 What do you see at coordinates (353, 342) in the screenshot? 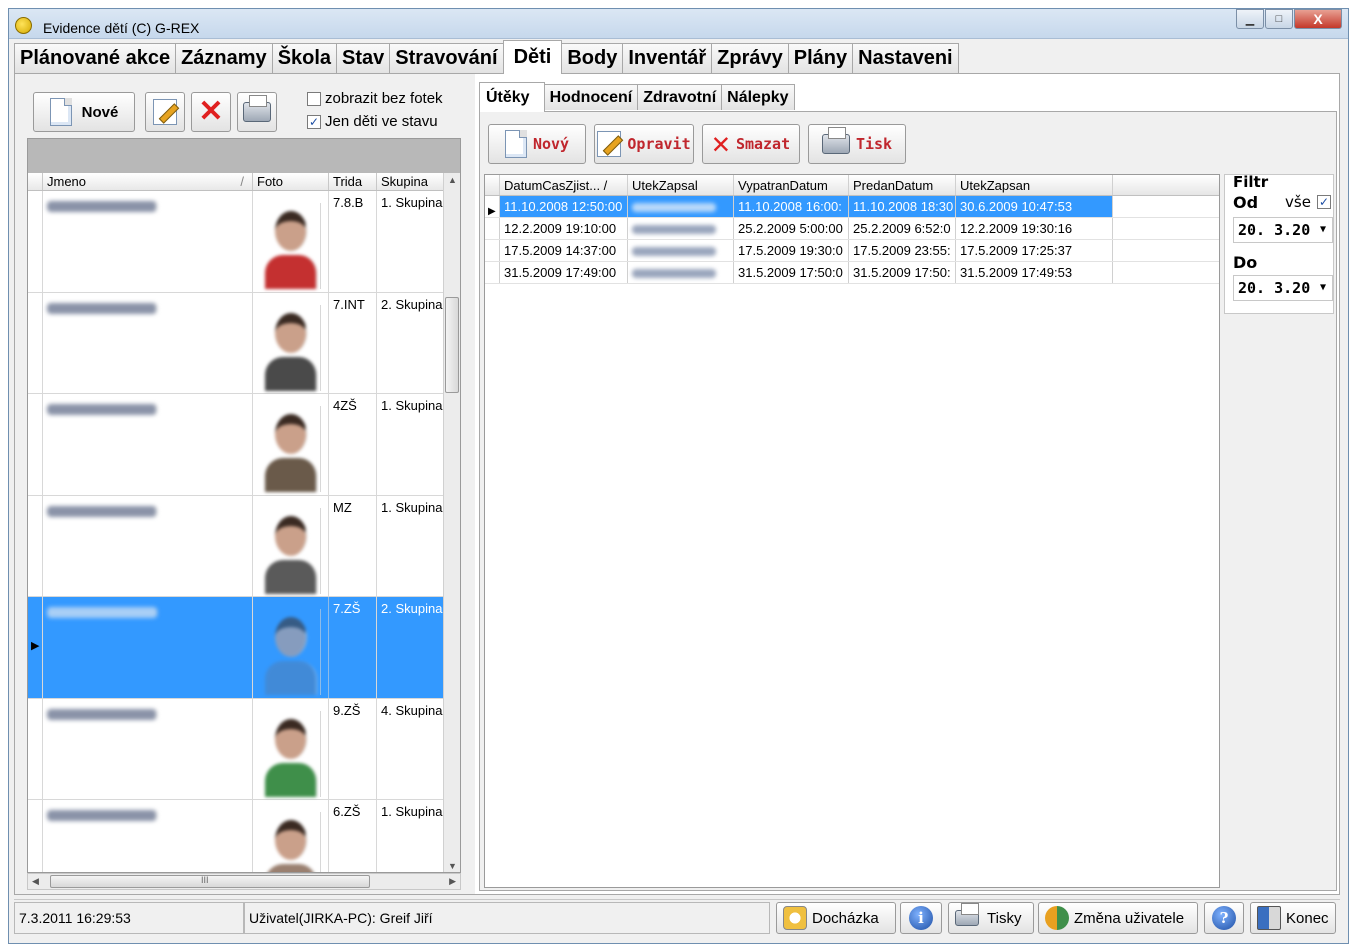
I see `child-class-cell: 7.INT` at bounding box center [353, 342].